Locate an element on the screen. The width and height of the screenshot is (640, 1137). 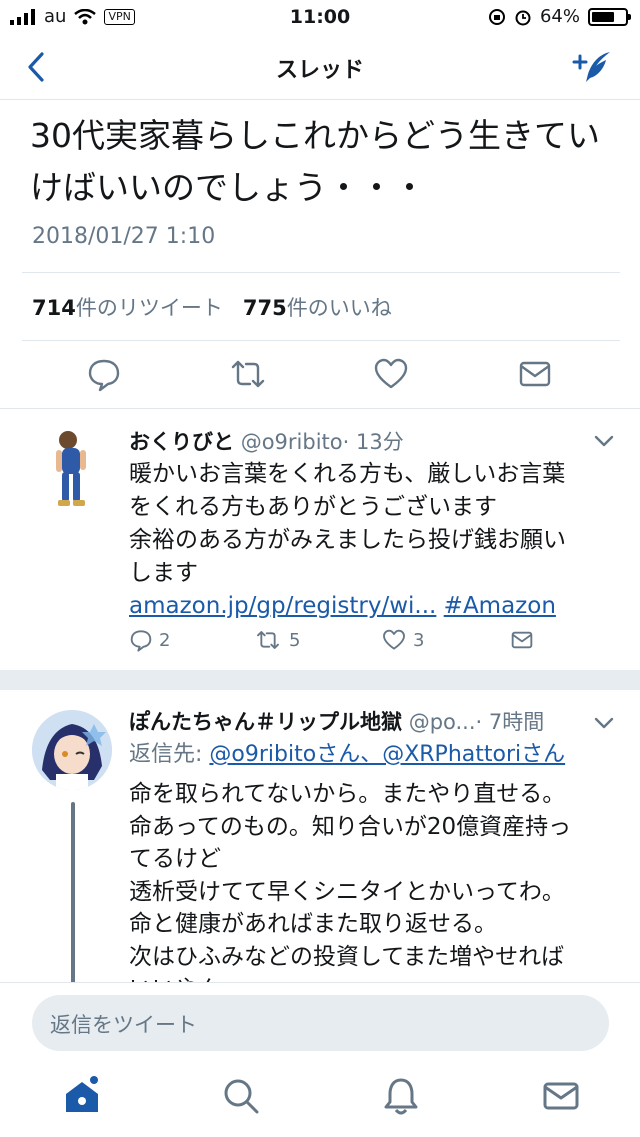
reply-composer: 返信をツイート is located at coordinates (320, 1021).